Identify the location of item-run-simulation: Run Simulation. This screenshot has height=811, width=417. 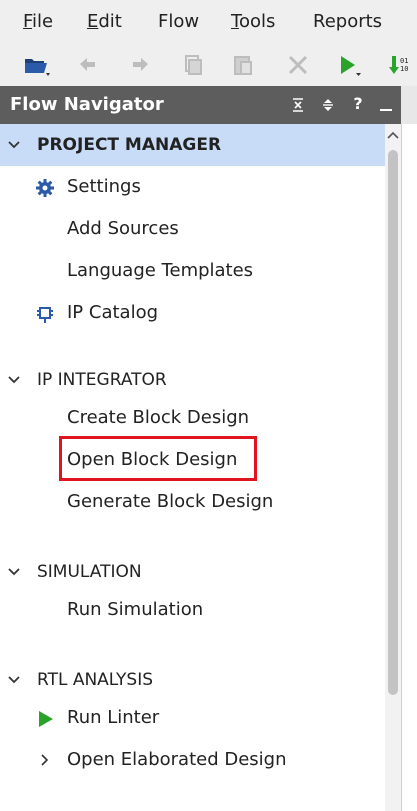
(192, 610).